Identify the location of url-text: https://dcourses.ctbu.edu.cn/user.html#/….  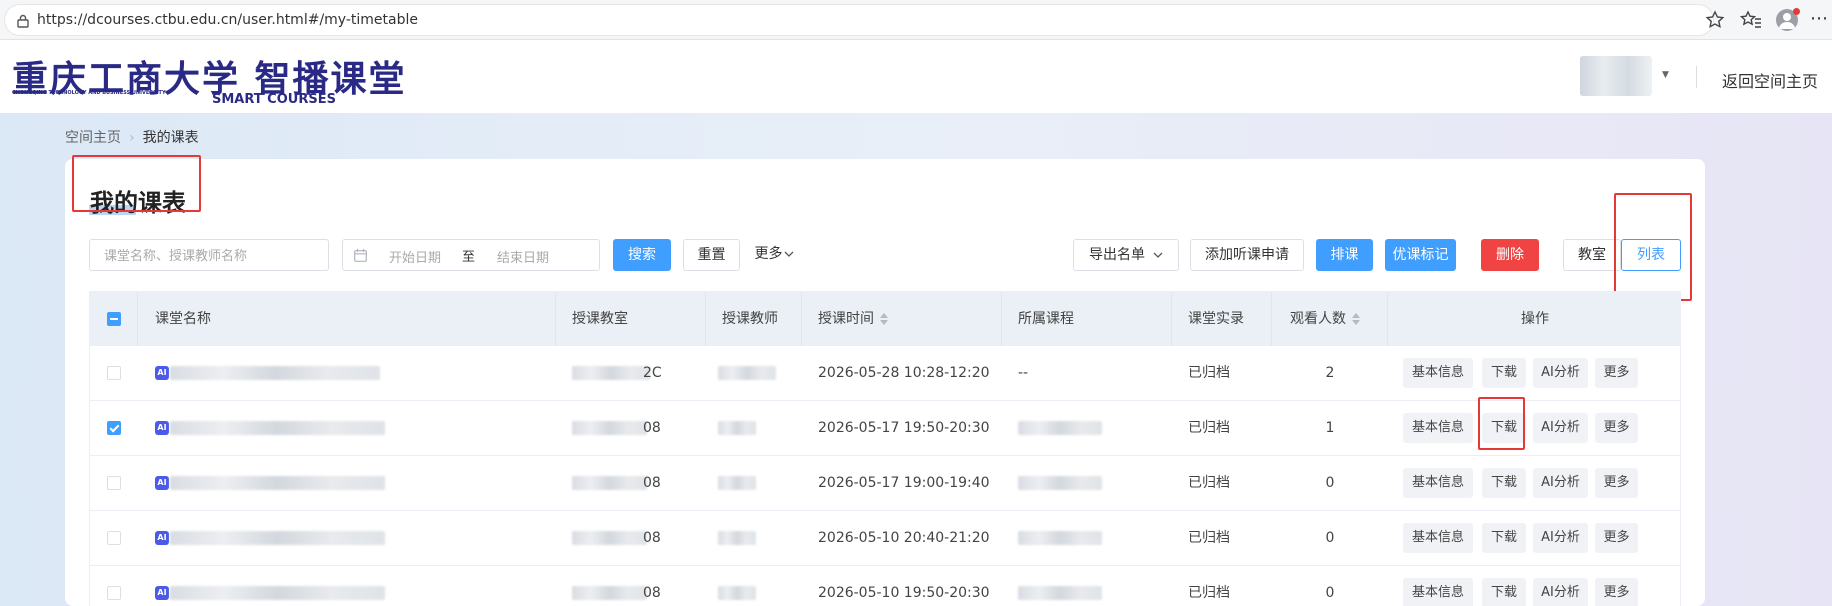
(227, 20).